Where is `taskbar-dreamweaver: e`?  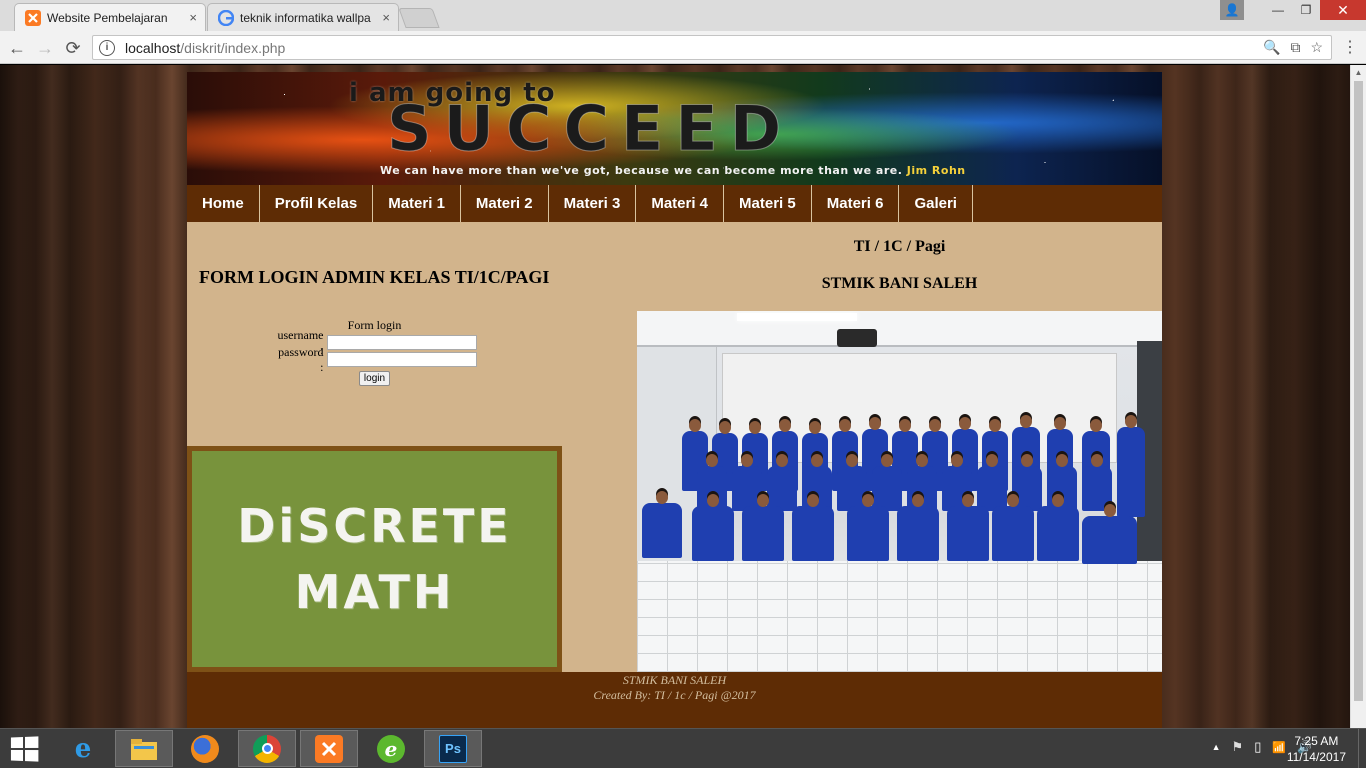 taskbar-dreamweaver: e is located at coordinates (391, 748).